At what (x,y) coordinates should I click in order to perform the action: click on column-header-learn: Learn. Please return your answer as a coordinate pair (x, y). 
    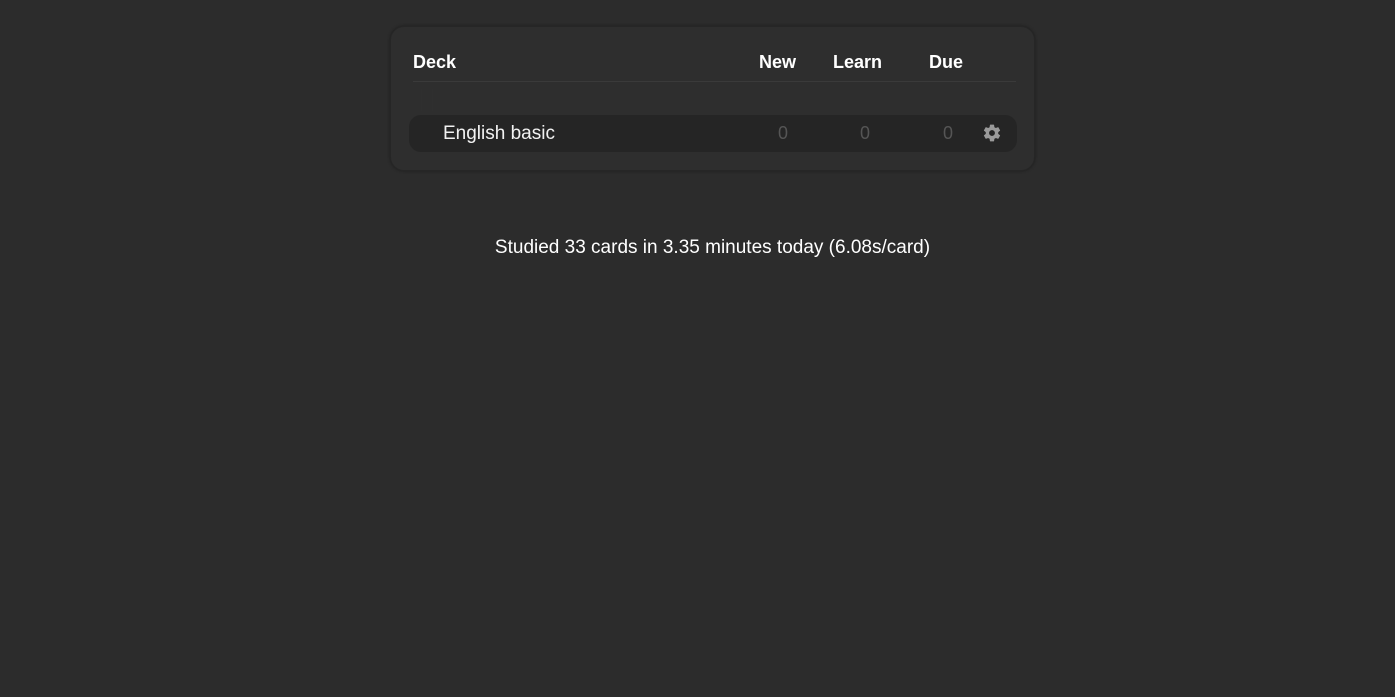
    Looking at the image, I should click on (858, 62).